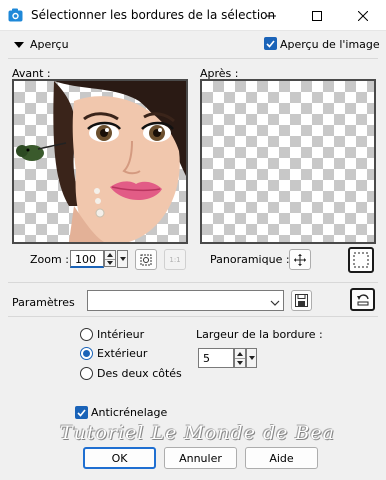 This screenshot has height=480, width=386. I want to click on close-icon, so click(363, 15).